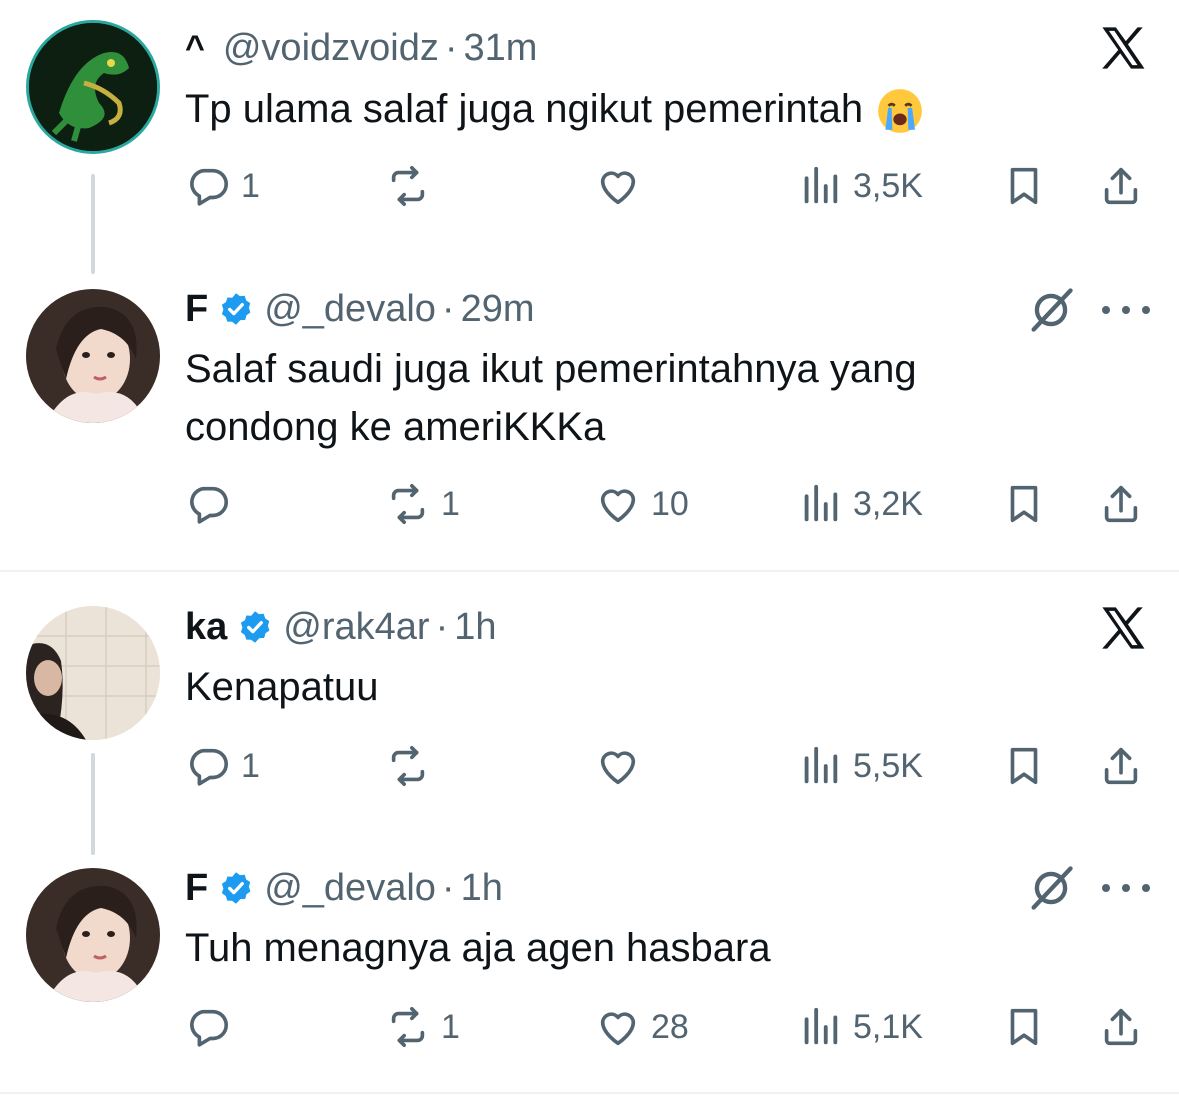 This screenshot has height=1102, width=1179. What do you see at coordinates (888, 503) in the screenshot?
I see `views-count: 3,2K` at bounding box center [888, 503].